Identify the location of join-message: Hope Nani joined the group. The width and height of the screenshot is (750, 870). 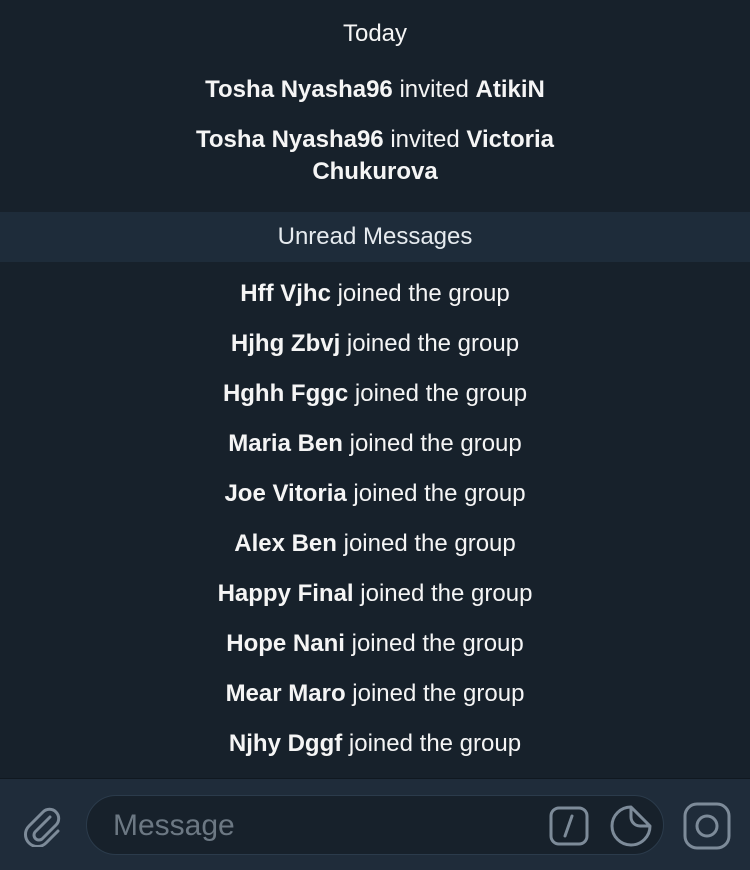
(375, 653).